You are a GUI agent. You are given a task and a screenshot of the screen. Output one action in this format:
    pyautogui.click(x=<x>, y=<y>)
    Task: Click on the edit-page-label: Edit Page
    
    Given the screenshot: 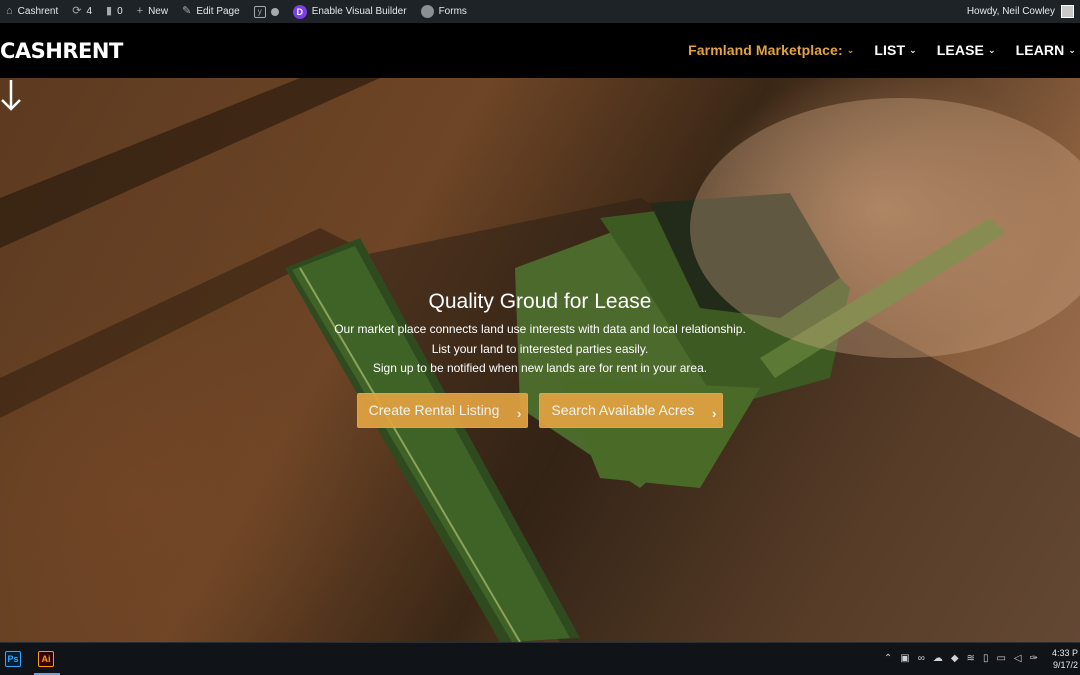 What is the action you would take?
    pyautogui.click(x=218, y=11)
    